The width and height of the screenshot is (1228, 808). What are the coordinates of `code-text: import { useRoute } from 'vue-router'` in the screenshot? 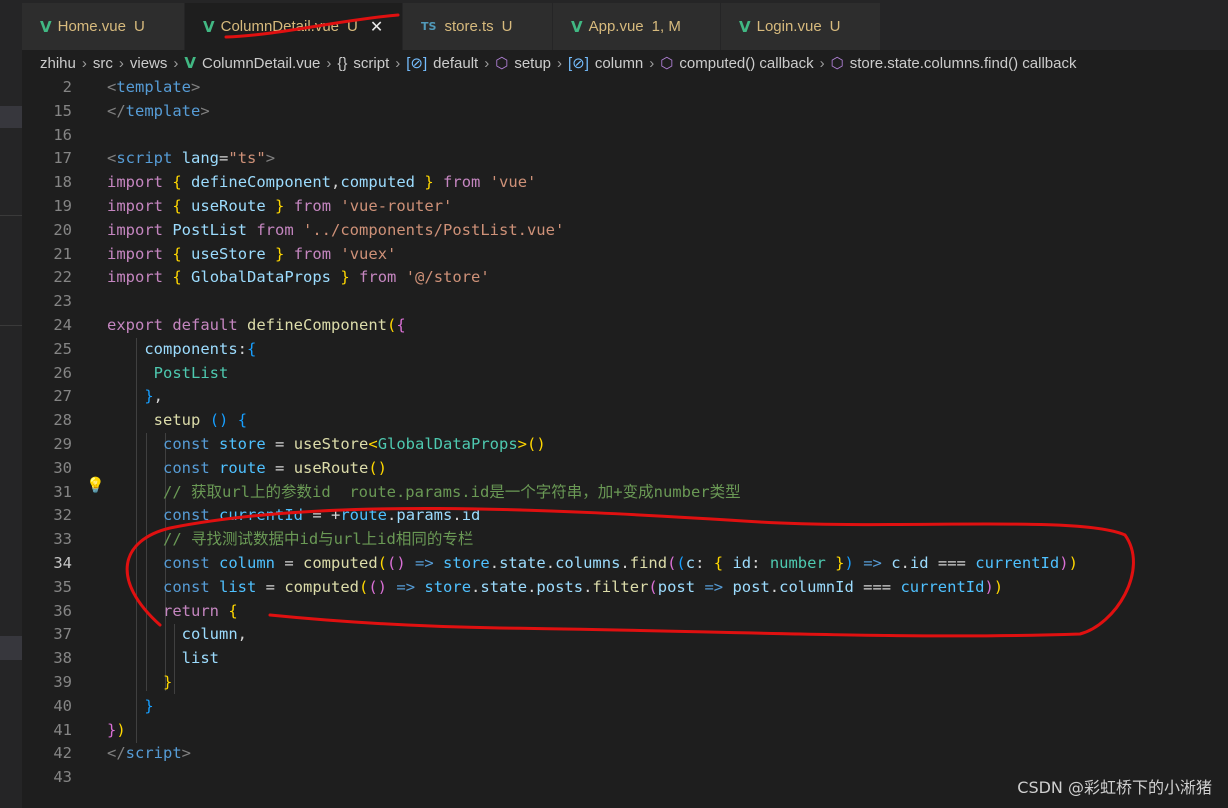 It's located at (279, 207).